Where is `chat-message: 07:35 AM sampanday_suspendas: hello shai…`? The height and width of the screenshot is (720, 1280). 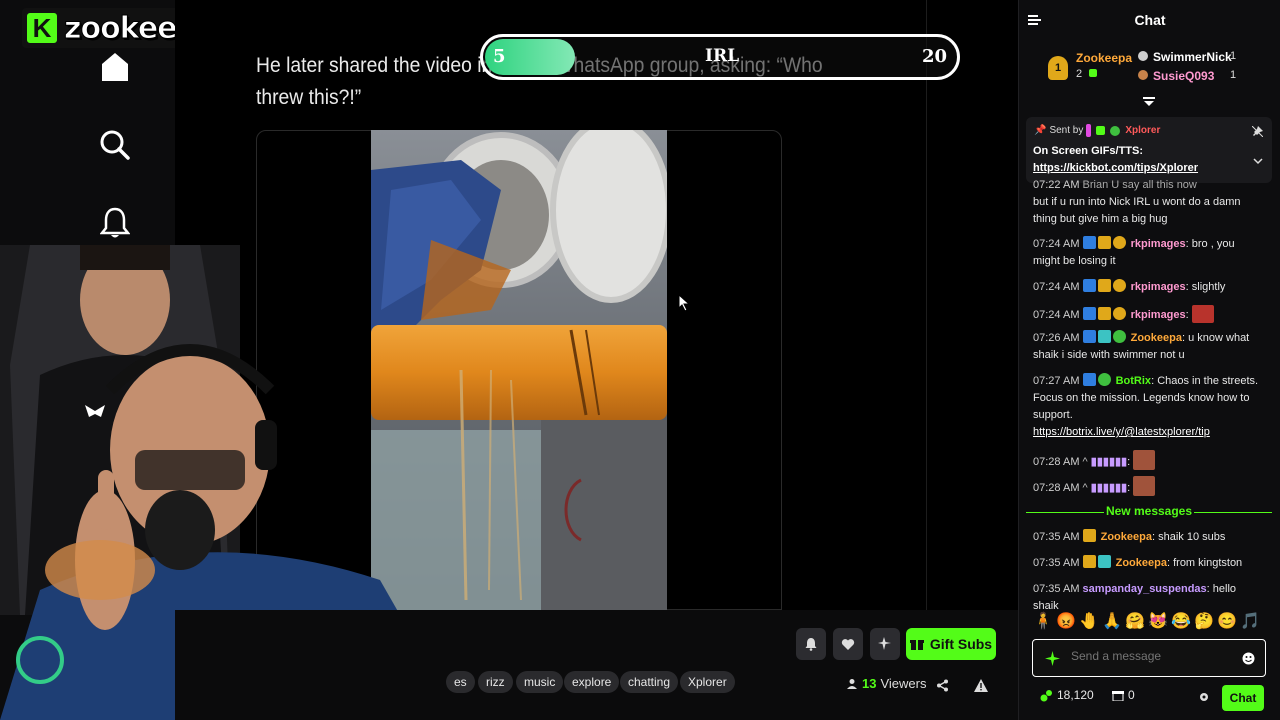
chat-message: 07:35 AM sampanday_suspendas: hello shai… is located at coordinates (1135, 597).